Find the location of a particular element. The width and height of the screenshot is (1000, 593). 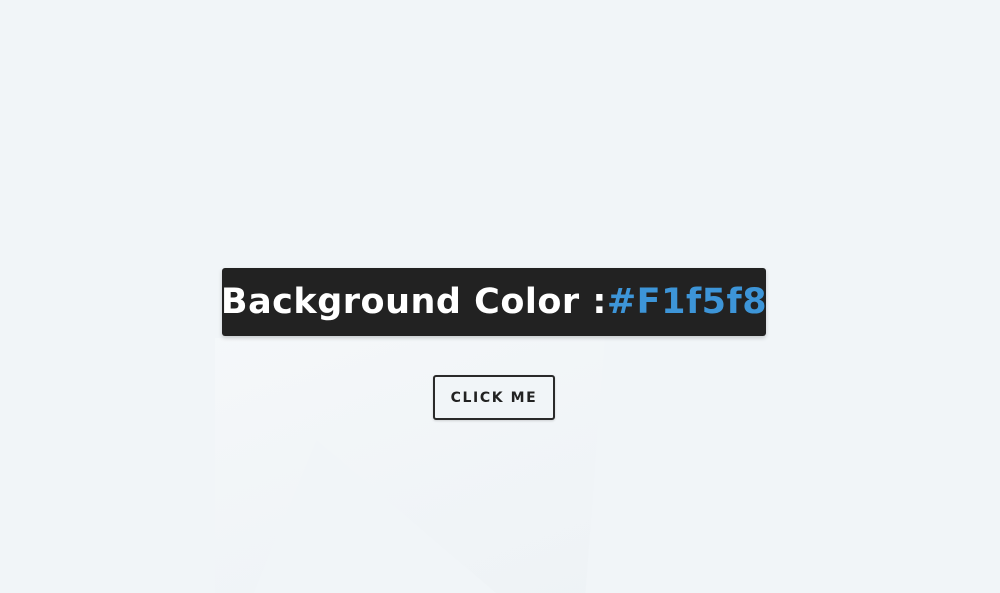

background-color-hex-value: #F1f5f8 is located at coordinates (687, 302).